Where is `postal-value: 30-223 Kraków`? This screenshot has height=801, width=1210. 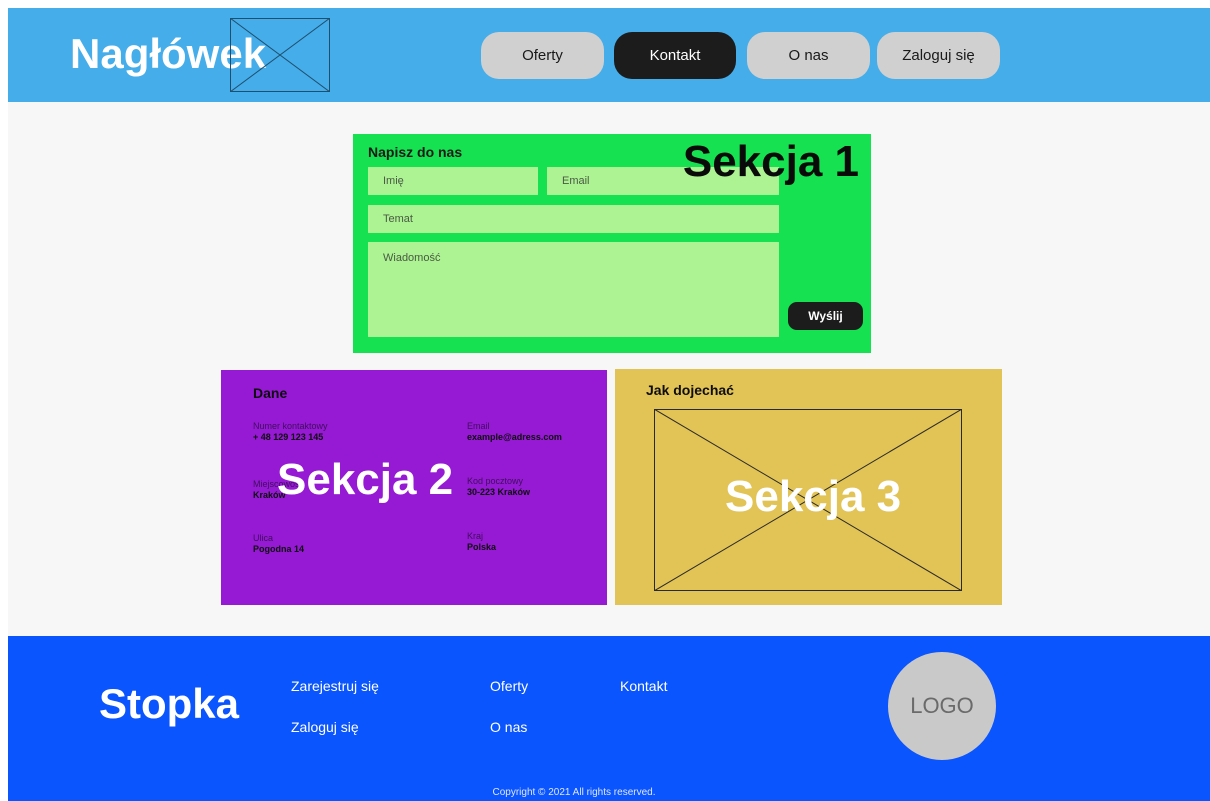 postal-value: 30-223 Kraków is located at coordinates (499, 492).